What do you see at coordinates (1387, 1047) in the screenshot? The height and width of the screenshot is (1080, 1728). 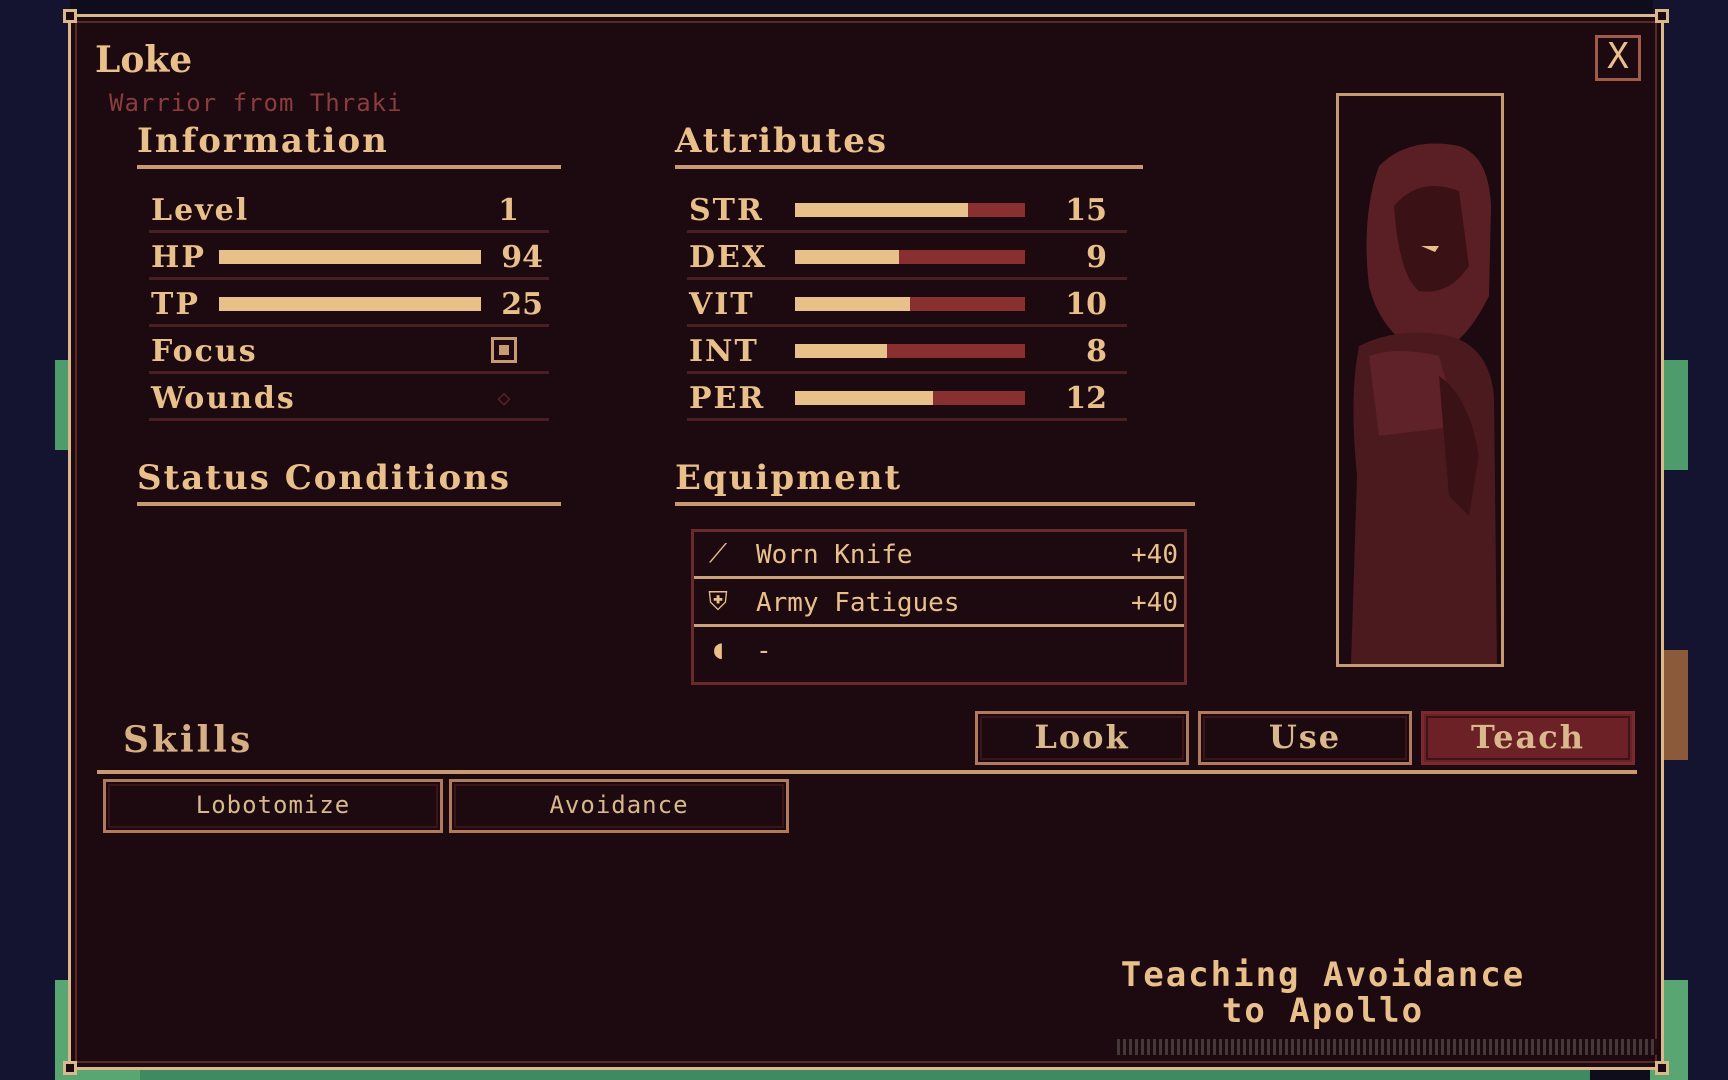 I see `progress-dither` at bounding box center [1387, 1047].